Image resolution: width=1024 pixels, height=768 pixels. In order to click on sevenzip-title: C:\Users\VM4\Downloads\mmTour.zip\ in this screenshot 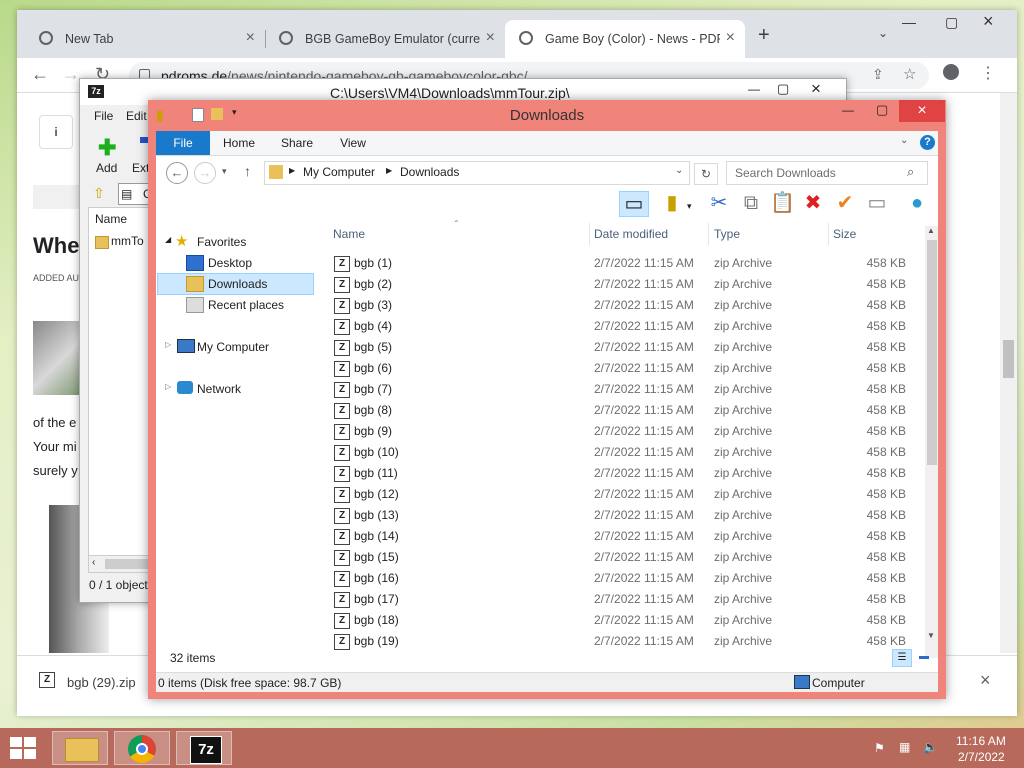, I will do `click(450, 93)`.